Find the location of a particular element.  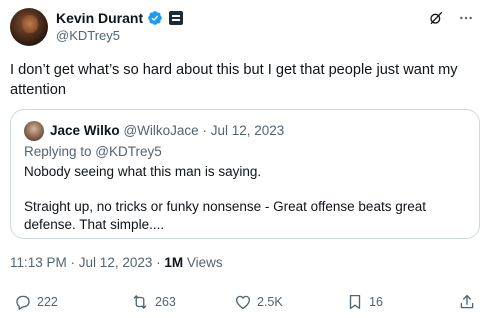

share-button is located at coordinates (467, 302).